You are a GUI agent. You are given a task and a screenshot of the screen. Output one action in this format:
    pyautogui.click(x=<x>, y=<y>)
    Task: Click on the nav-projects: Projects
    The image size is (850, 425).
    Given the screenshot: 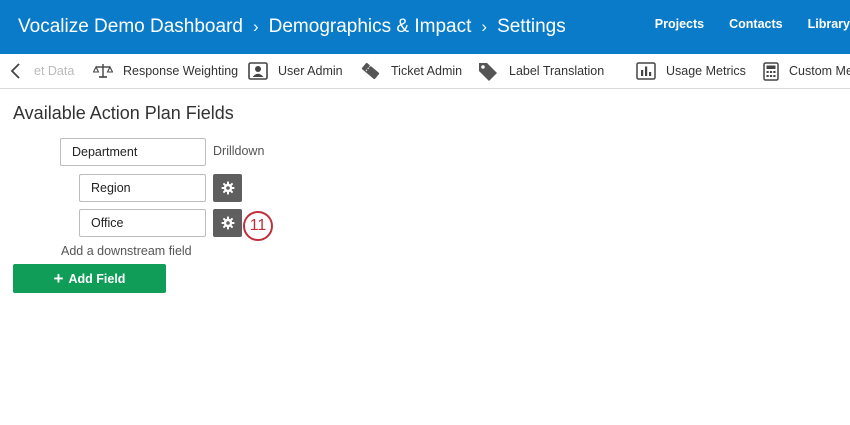 What is the action you would take?
    pyautogui.click(x=679, y=24)
    